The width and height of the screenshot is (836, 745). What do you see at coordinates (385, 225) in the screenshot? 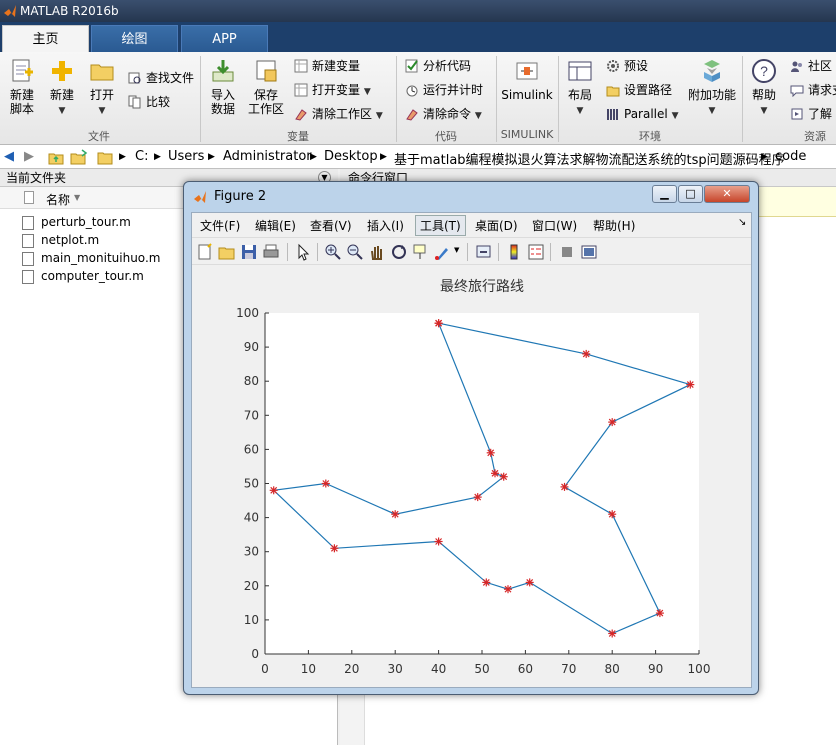
I see `menu-insert: 插入(I)` at bounding box center [385, 225].